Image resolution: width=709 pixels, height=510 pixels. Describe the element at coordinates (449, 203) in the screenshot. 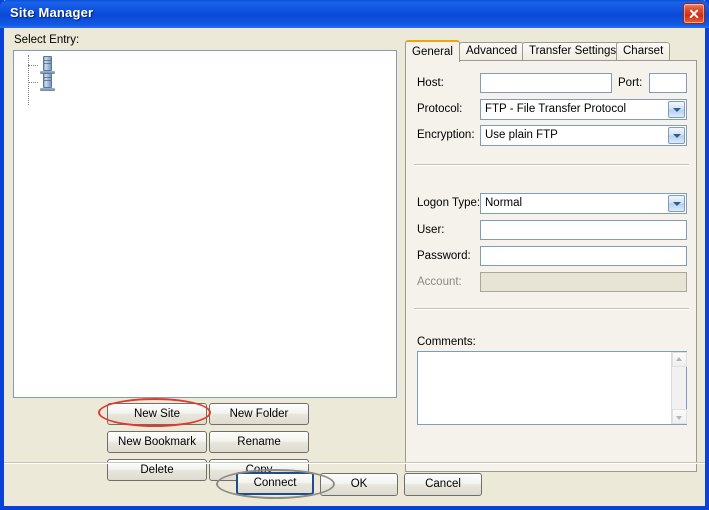

I see `logon-type-label: Logon Type:` at that location.